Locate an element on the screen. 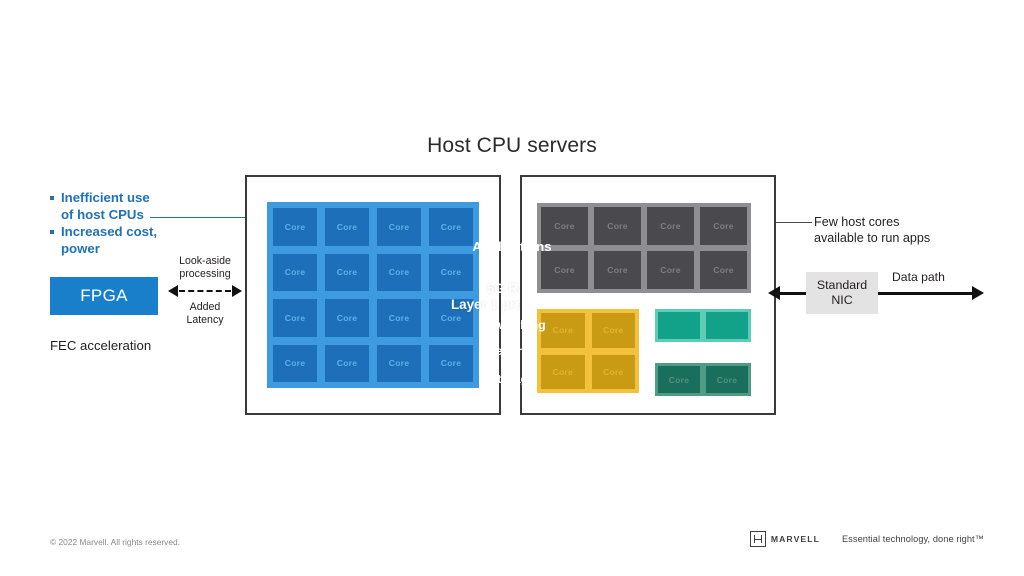 Image resolution: width=1024 pixels, height=576 pixels. list-item: Increased cost, power is located at coordinates (130, 240).